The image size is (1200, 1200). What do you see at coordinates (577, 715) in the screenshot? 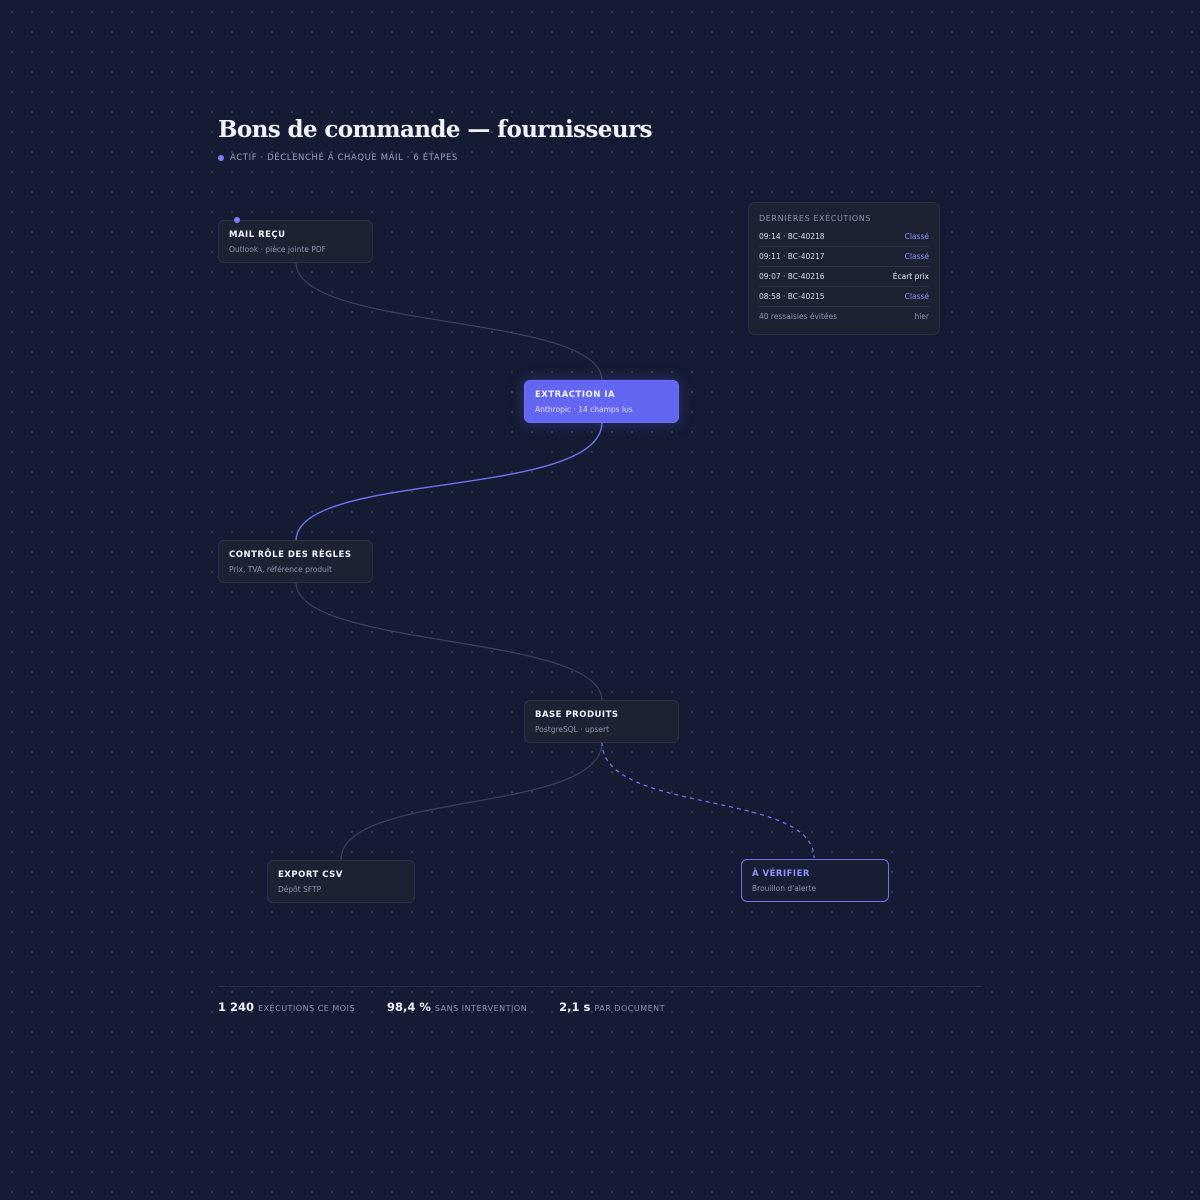
I see `node-title: Base produits` at bounding box center [577, 715].